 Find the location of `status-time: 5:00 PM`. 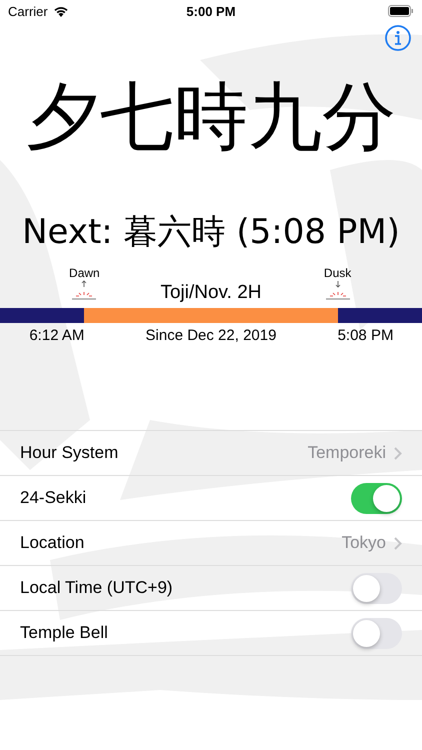

status-time: 5:00 PM is located at coordinates (211, 11).